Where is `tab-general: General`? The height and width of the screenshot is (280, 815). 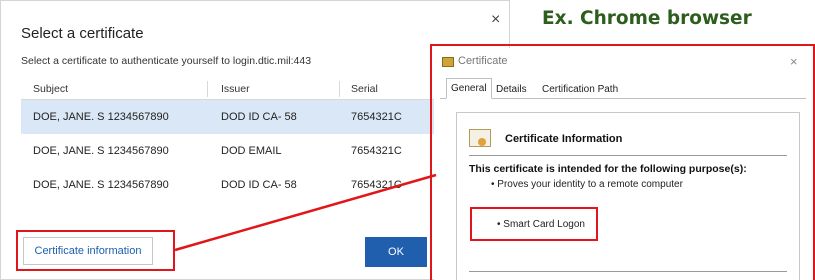
tab-general: General is located at coordinates (469, 88).